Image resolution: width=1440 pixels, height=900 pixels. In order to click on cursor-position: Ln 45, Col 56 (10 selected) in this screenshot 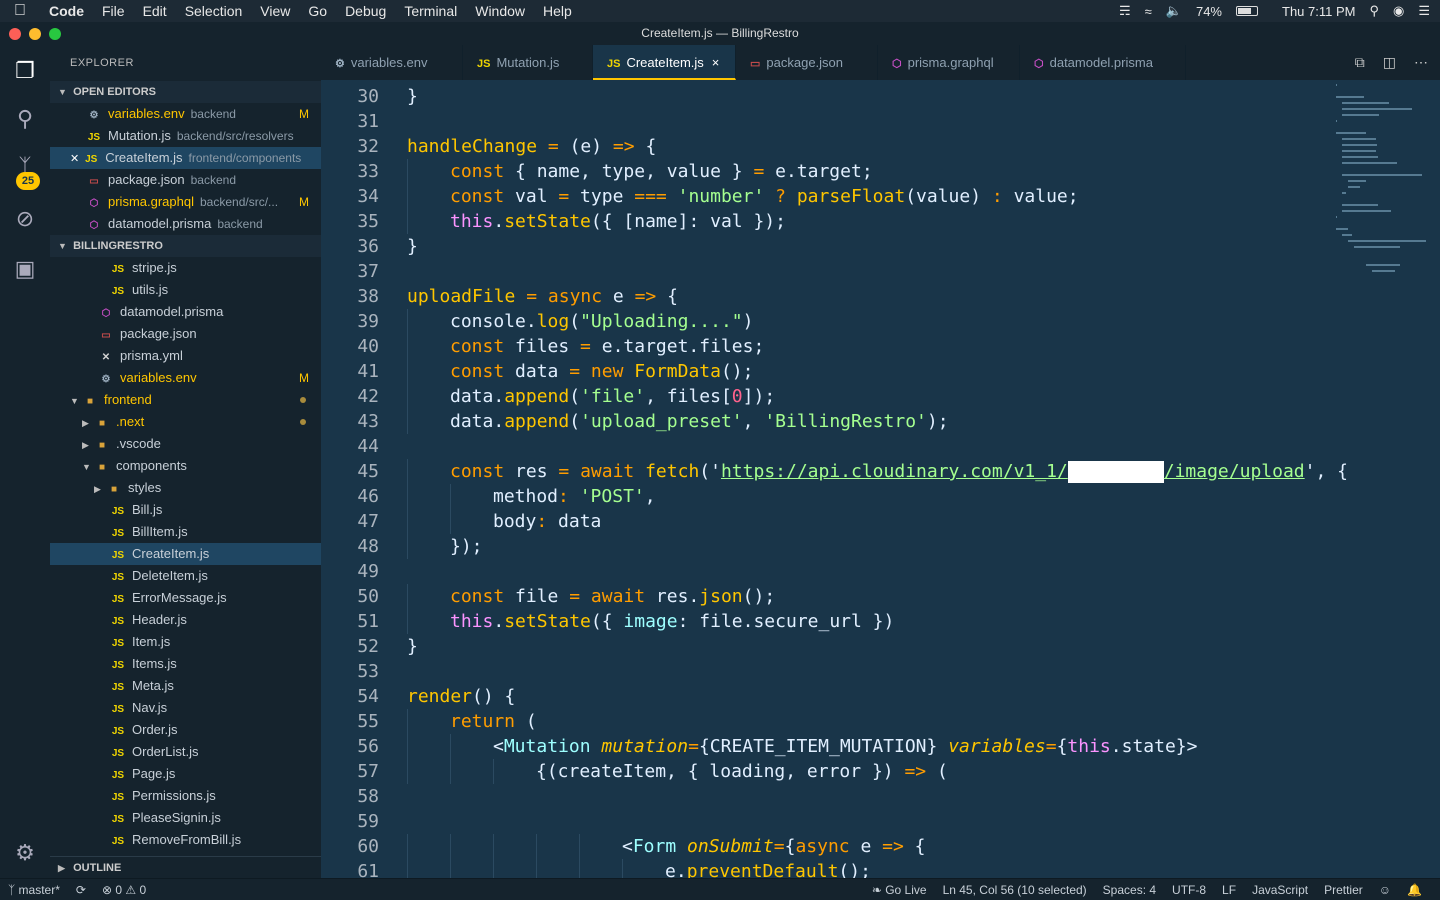, I will do `click(1015, 890)`.